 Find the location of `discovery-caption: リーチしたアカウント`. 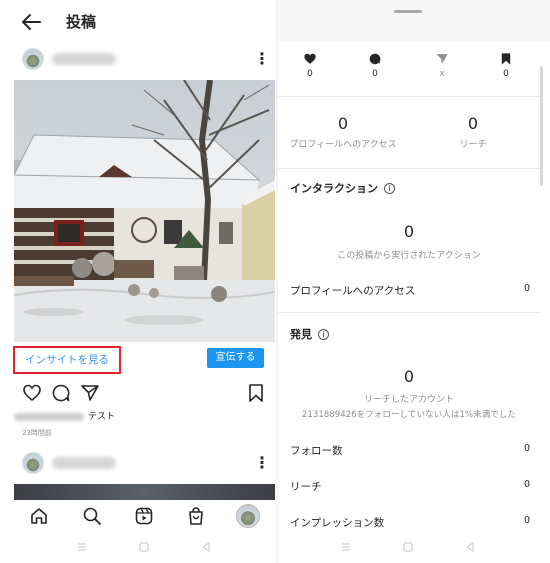

discovery-caption: リーチしたアカウント is located at coordinates (408, 400).